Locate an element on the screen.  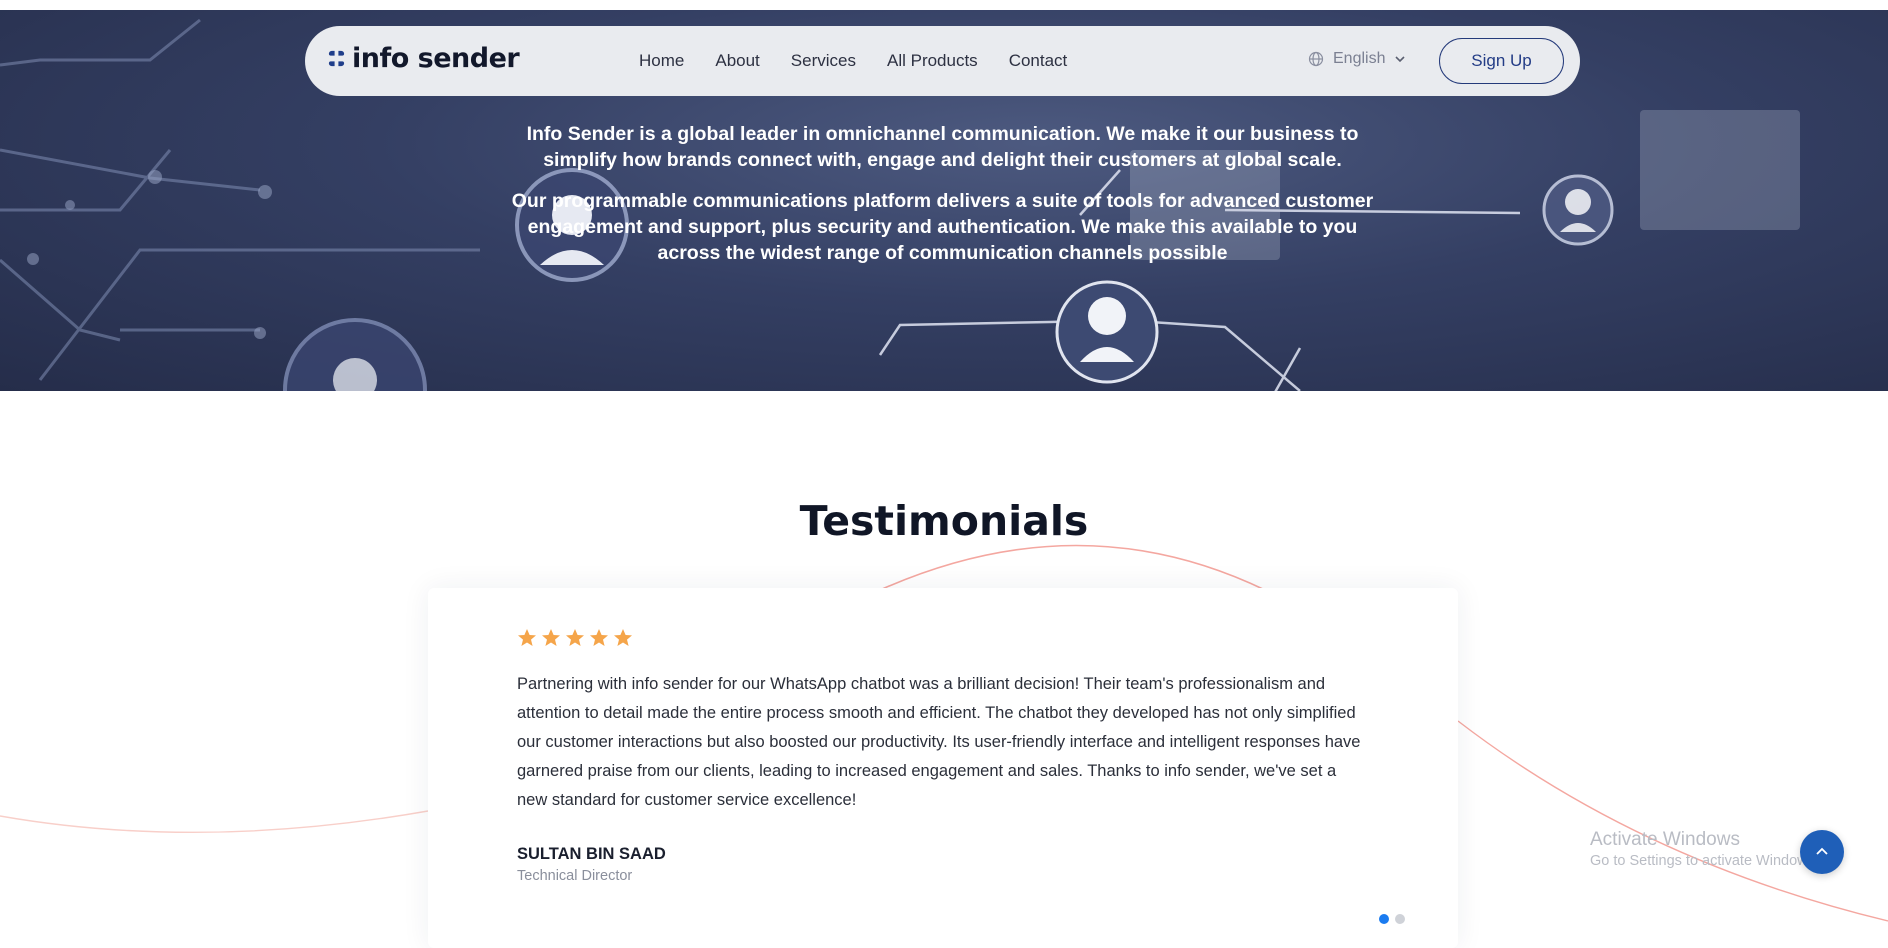
nav-link-about: About is located at coordinates (737, 61).